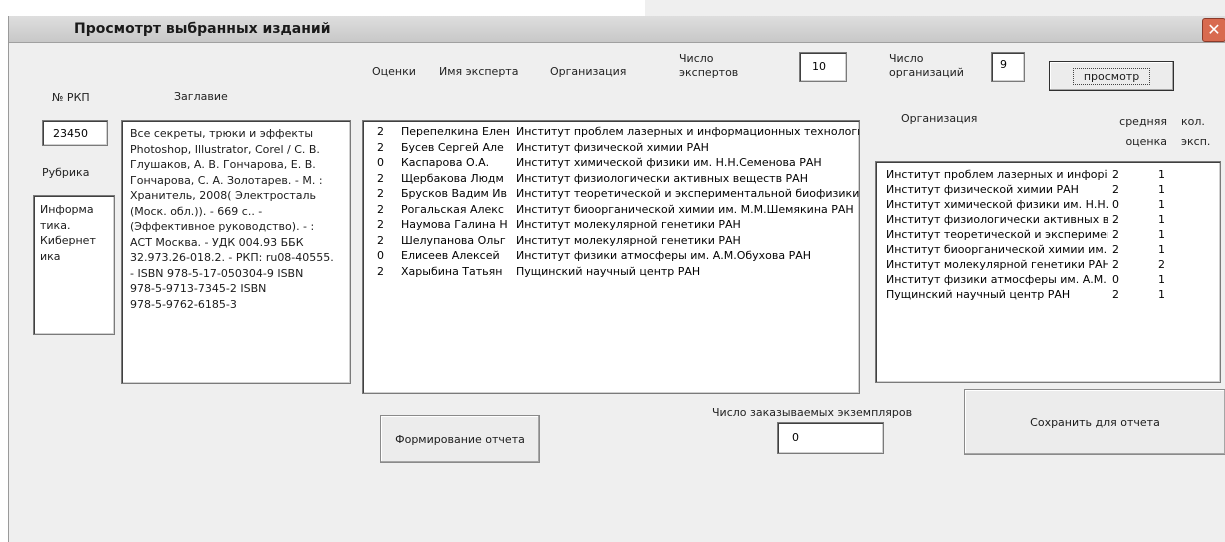 The width and height of the screenshot is (1225, 542). Describe the element at coordinates (997, 249) in the screenshot. I see `org-name: Институт биоорганической химии им.` at that location.